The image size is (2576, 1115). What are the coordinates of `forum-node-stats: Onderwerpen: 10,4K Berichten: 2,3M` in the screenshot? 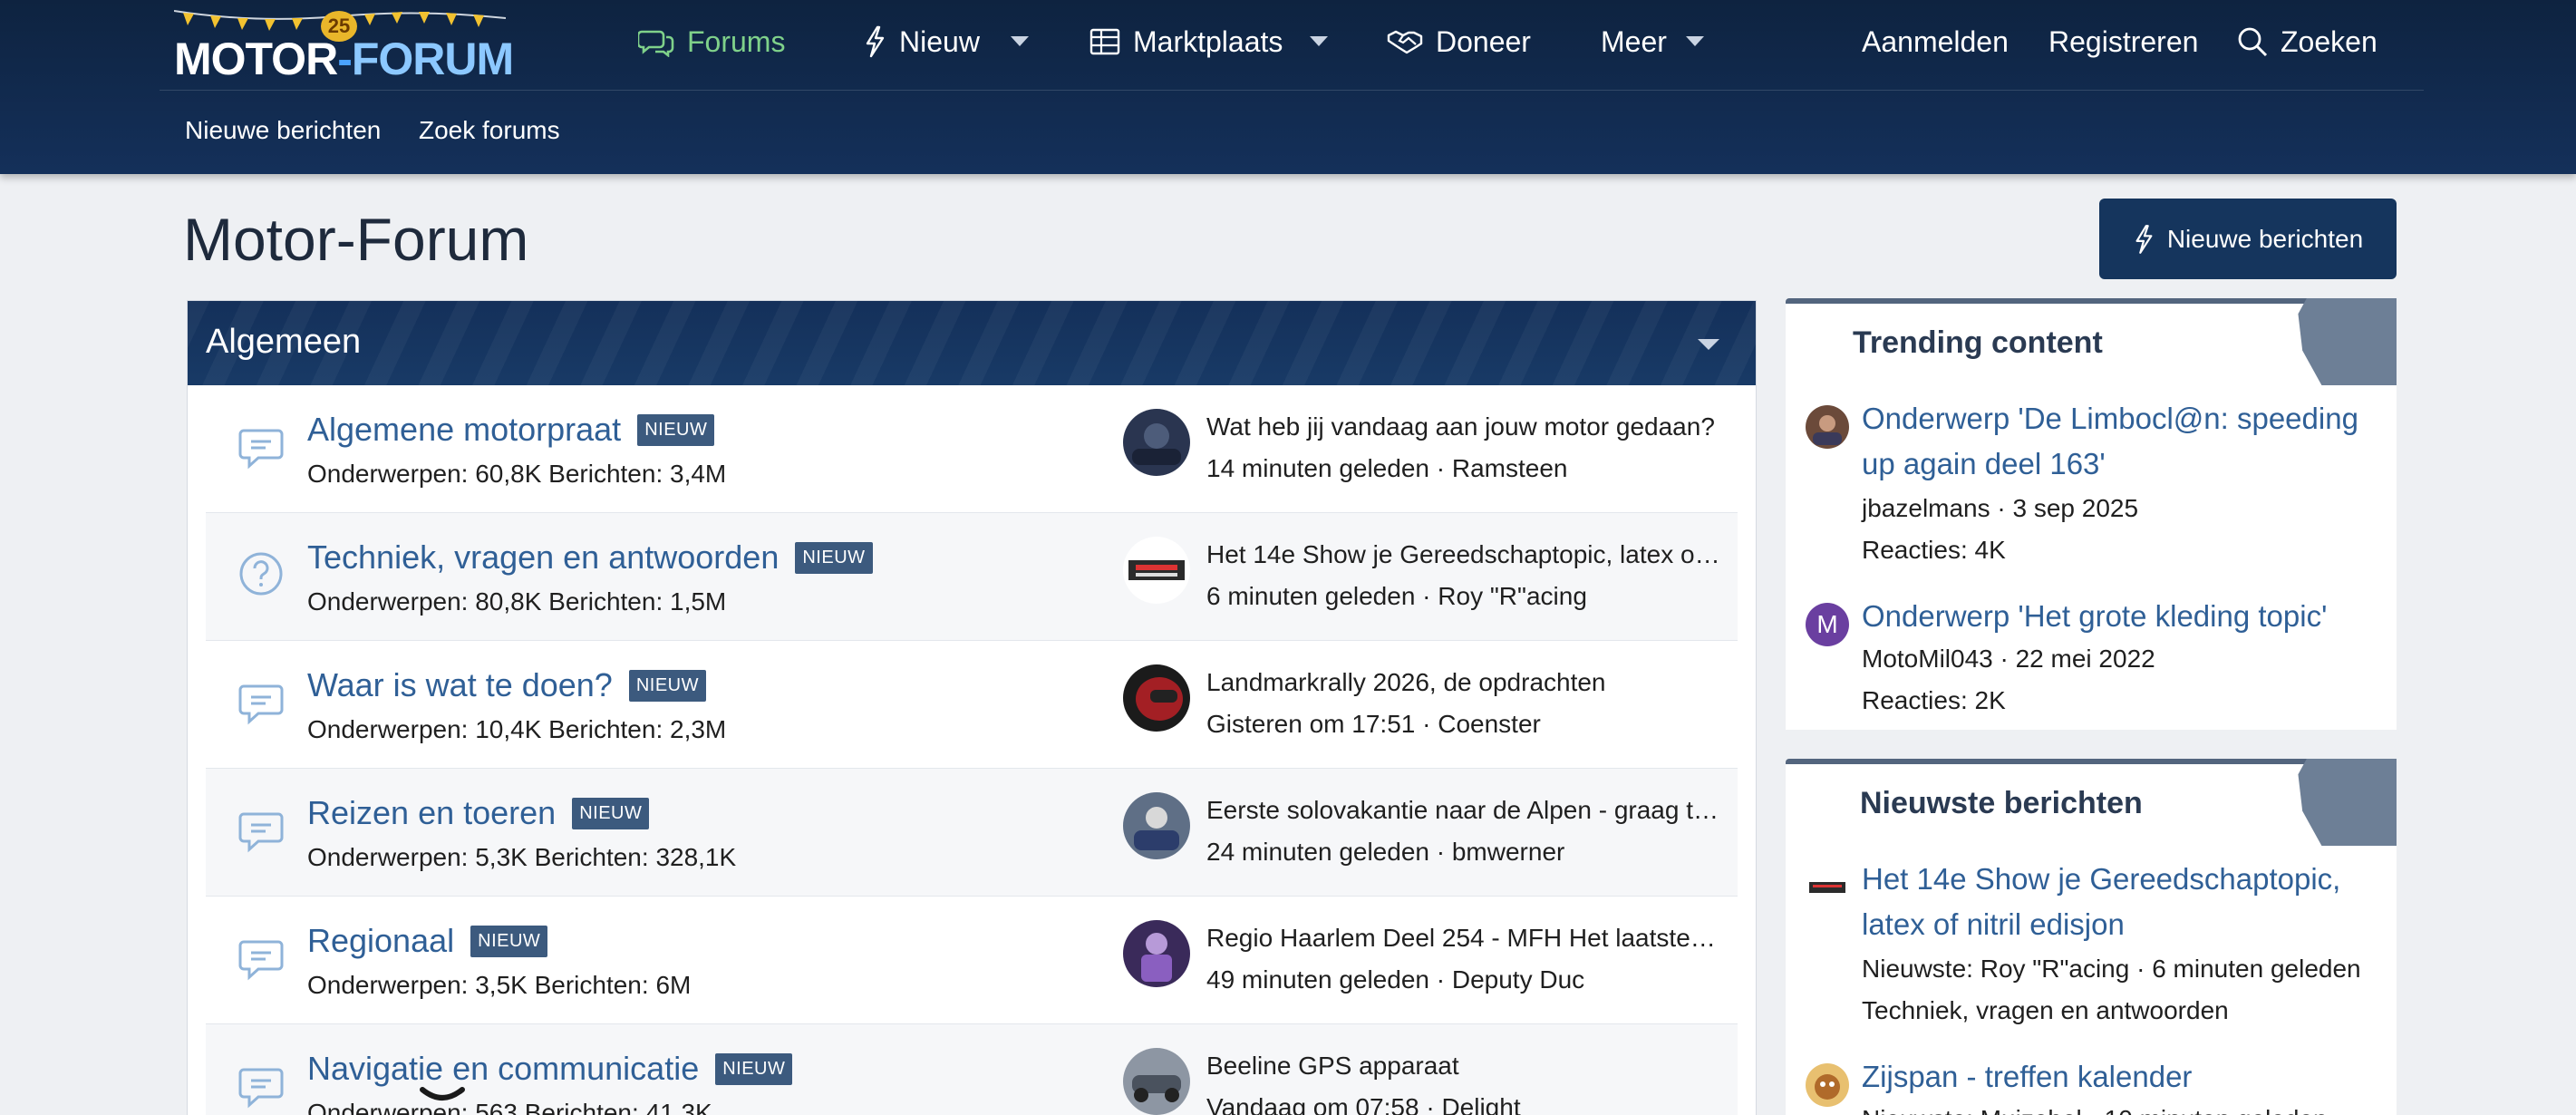 It's located at (517, 729).